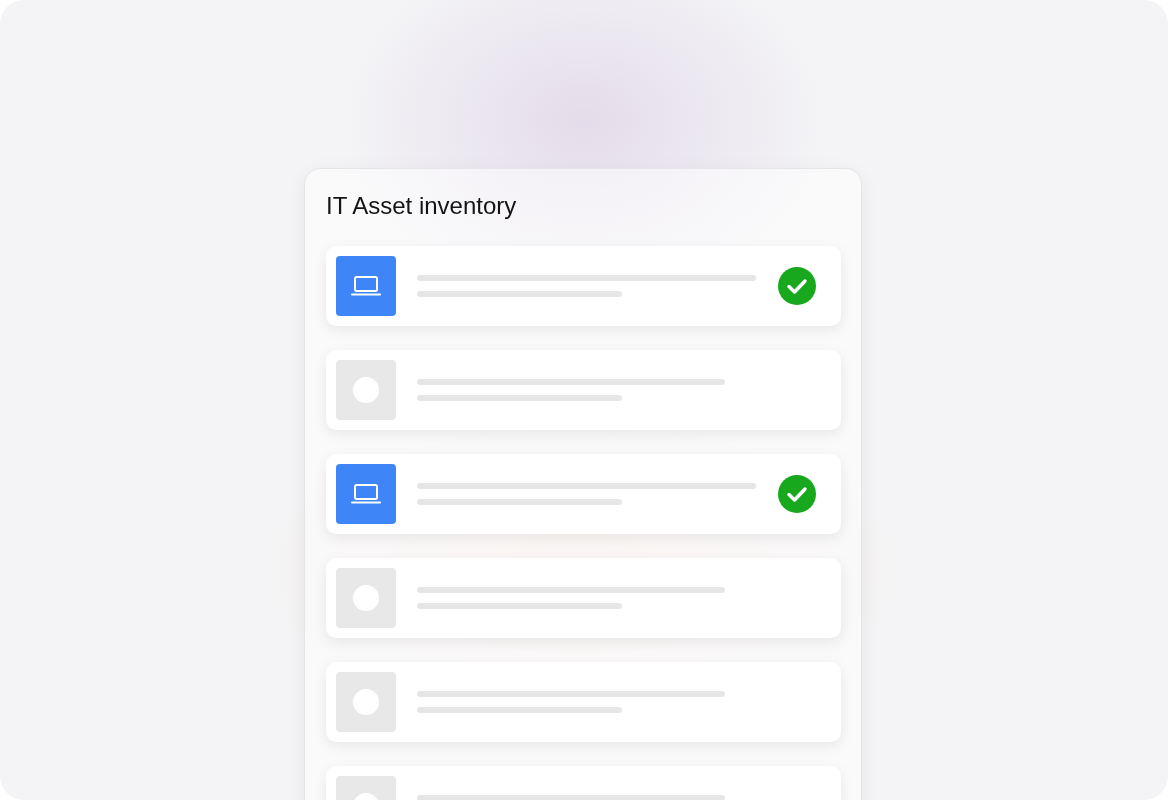  What do you see at coordinates (421, 206) in the screenshot?
I see `card-title: IT Asset inventory` at bounding box center [421, 206].